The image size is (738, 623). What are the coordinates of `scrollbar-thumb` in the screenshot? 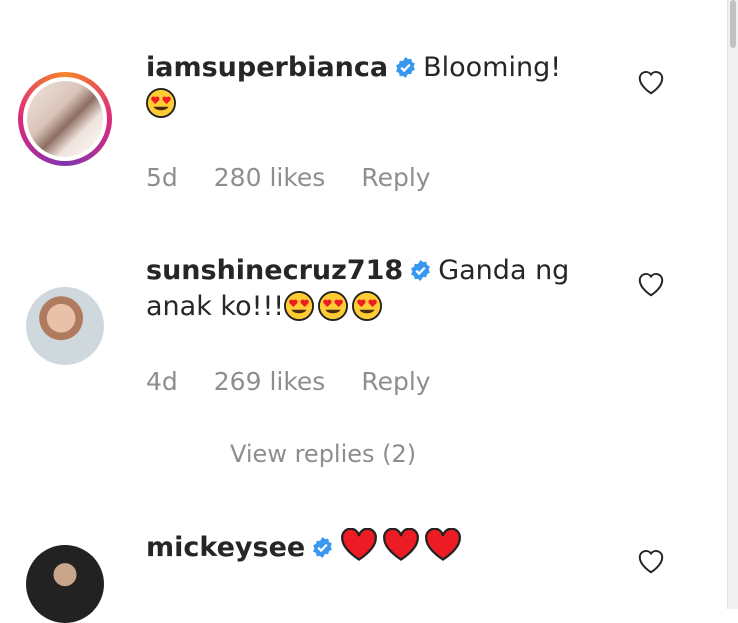 It's located at (733, 24).